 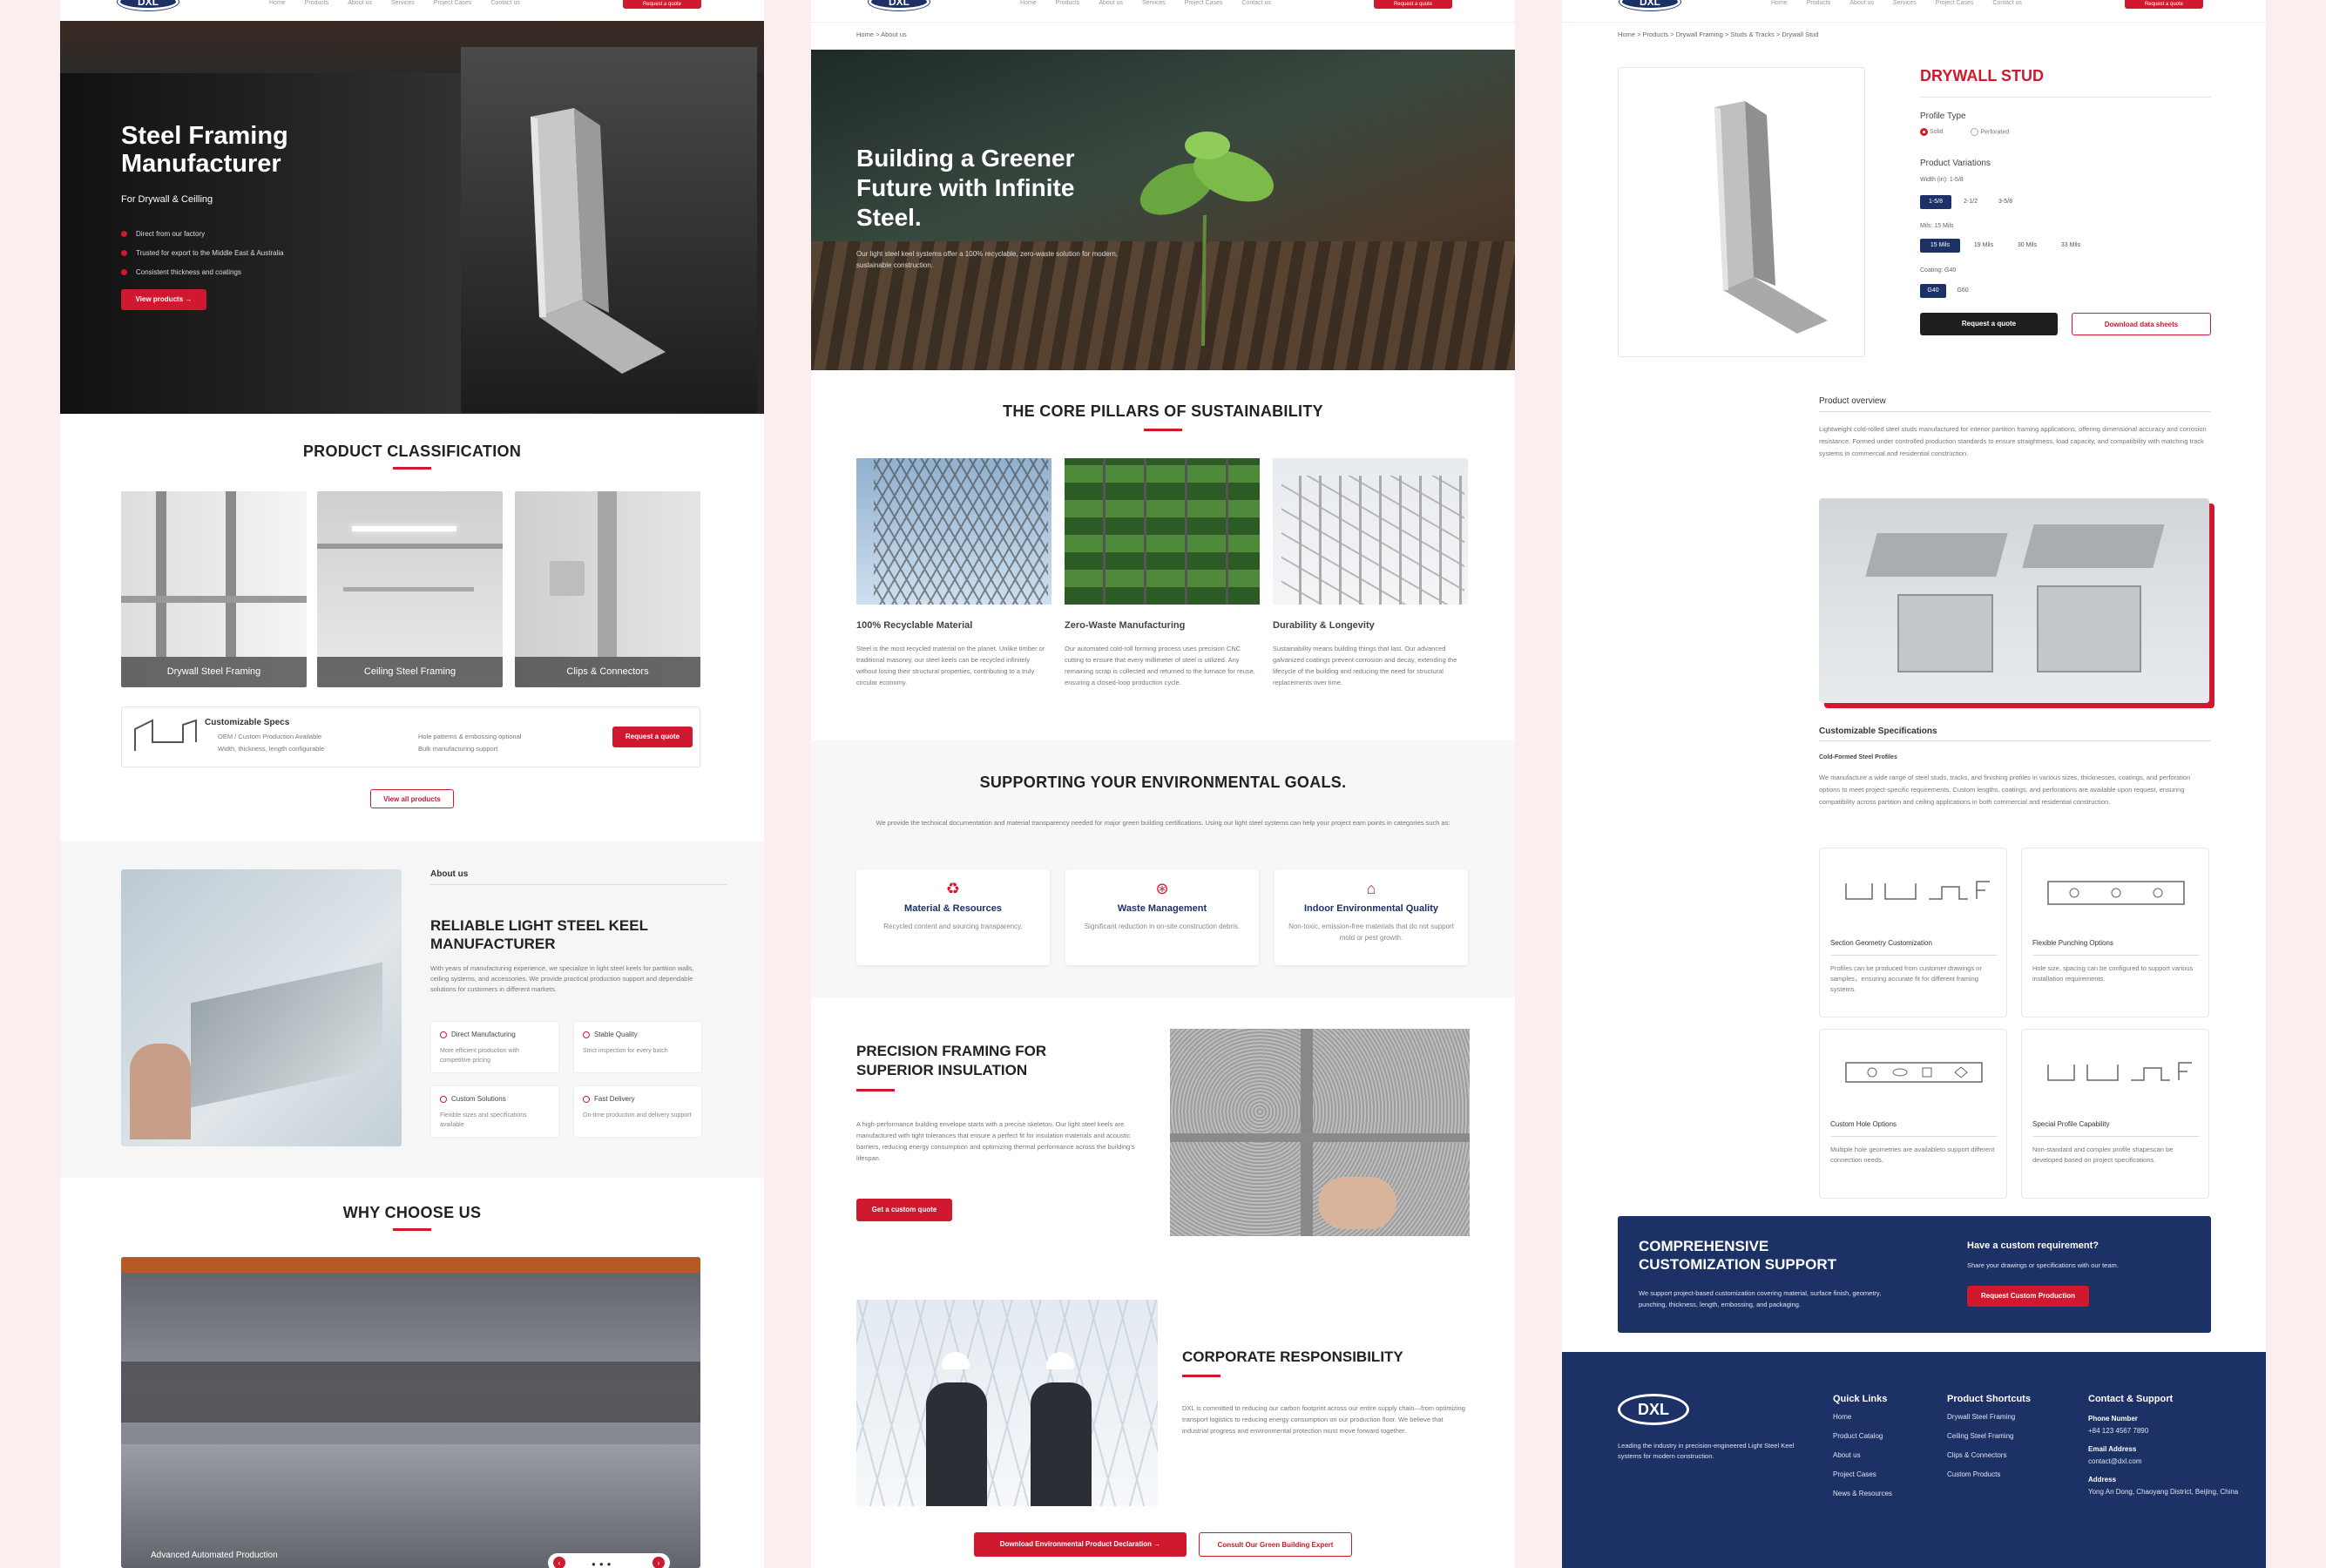 I want to click on width-chip: 2-1/2, so click(x=1970, y=202).